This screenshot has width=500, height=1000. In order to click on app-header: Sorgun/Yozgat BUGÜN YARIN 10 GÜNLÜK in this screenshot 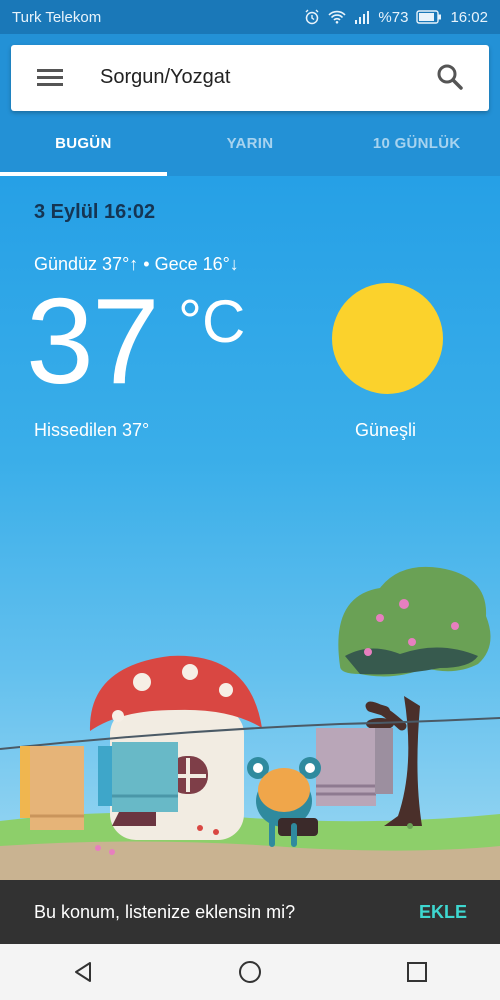, I will do `click(250, 105)`.